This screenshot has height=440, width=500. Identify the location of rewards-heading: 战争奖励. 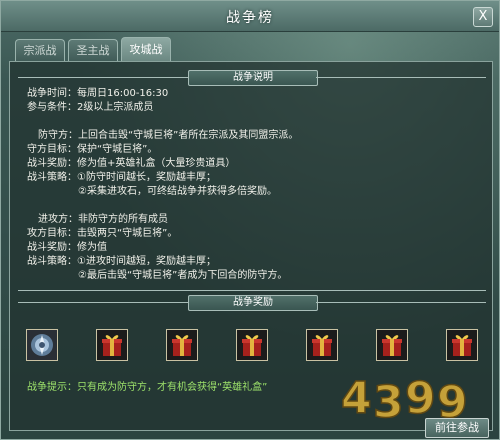
(253, 303).